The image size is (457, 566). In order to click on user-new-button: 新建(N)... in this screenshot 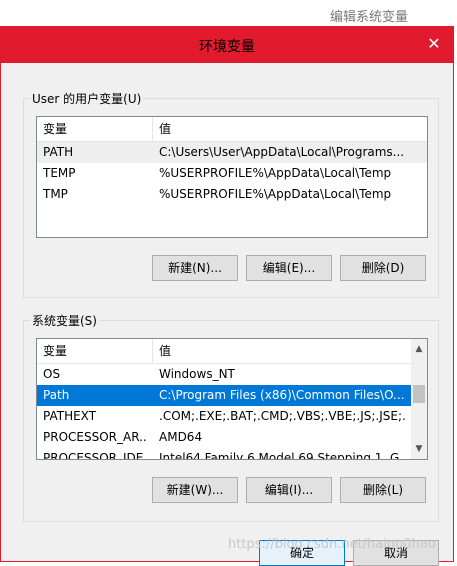, I will do `click(195, 268)`.